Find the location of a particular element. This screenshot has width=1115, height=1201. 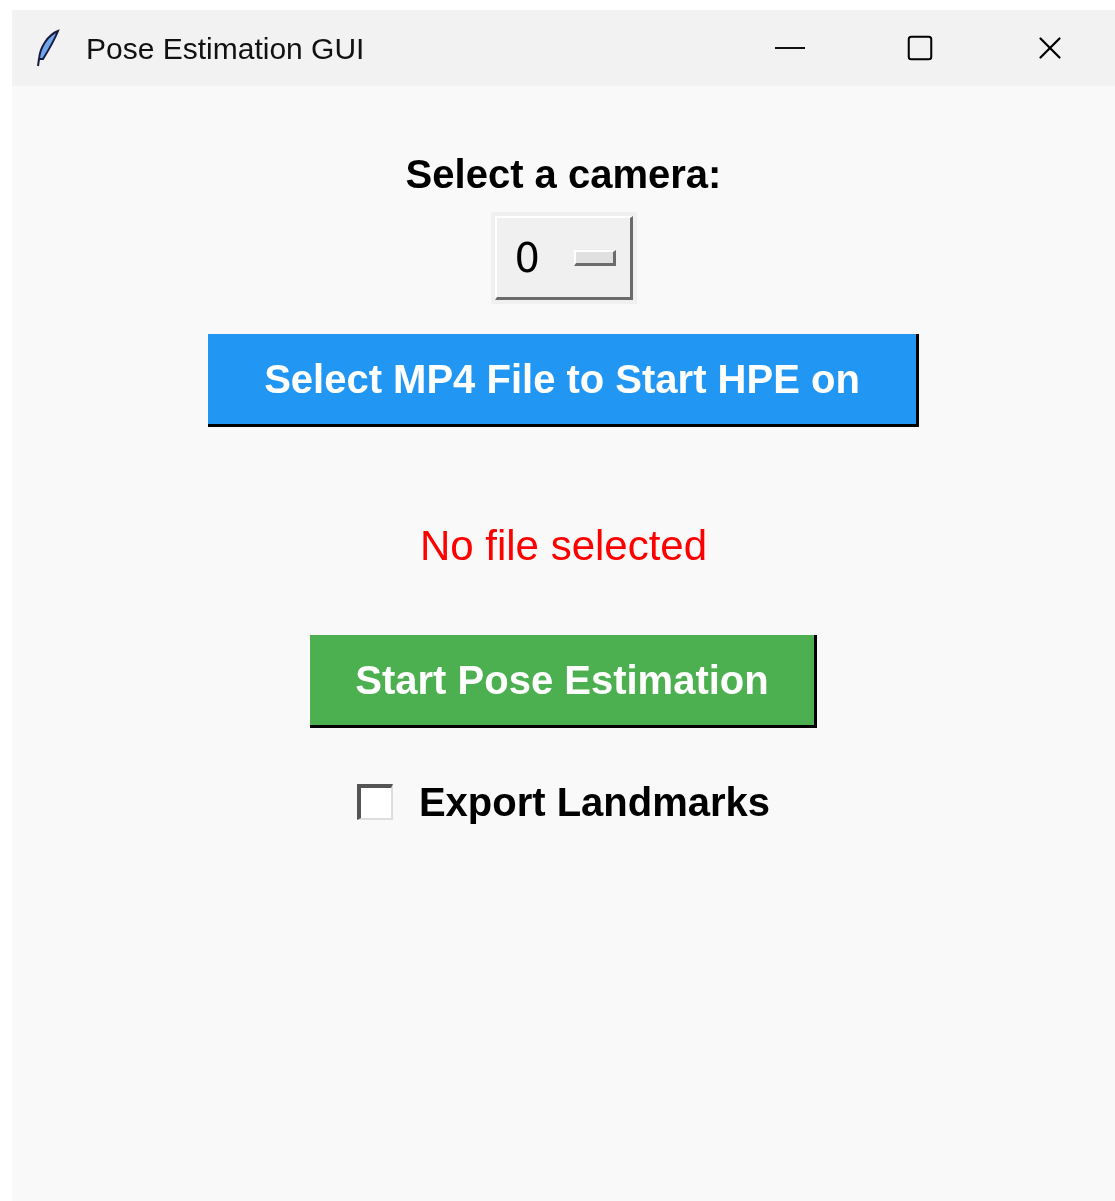

dropdown-indicator-icon is located at coordinates (594, 257).